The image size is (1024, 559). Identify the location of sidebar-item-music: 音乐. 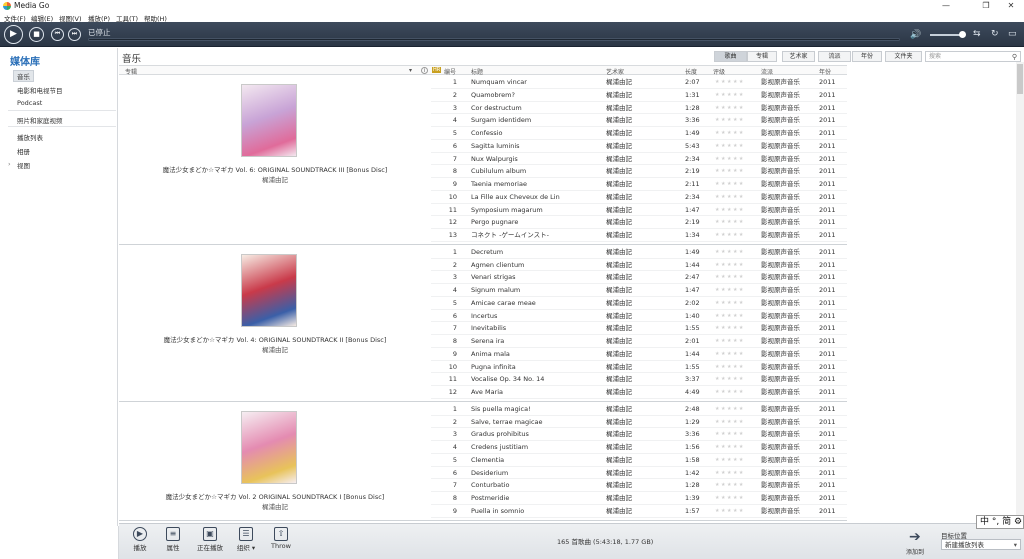
(23, 76).